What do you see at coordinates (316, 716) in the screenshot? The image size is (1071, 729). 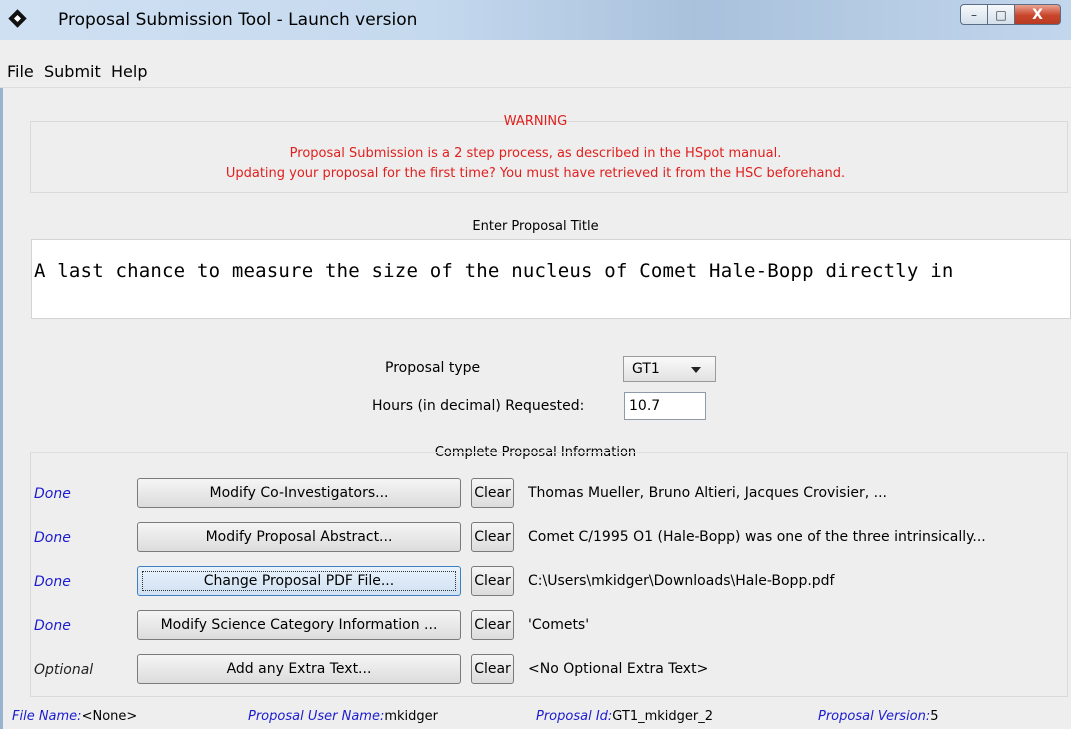 I see `user-name-key: Proposal User Name:` at bounding box center [316, 716].